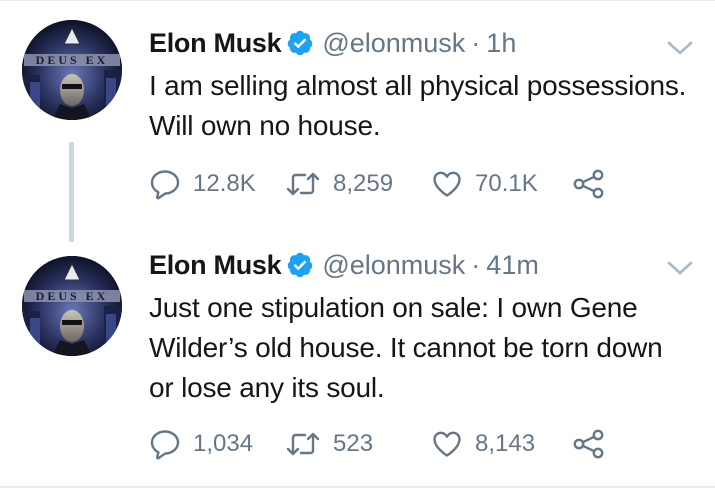 Image resolution: width=715 pixels, height=490 pixels. I want to click on reply-button: 1,034, so click(201, 444).